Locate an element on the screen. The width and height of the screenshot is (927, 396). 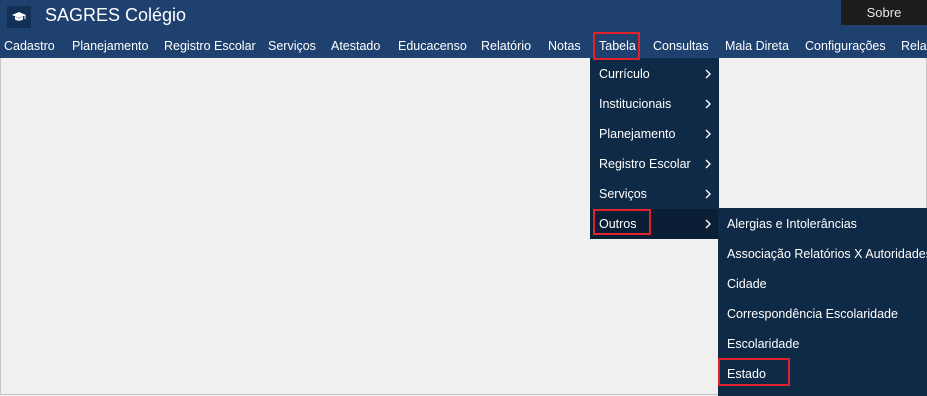
menu-notas: Notas is located at coordinates (564, 46).